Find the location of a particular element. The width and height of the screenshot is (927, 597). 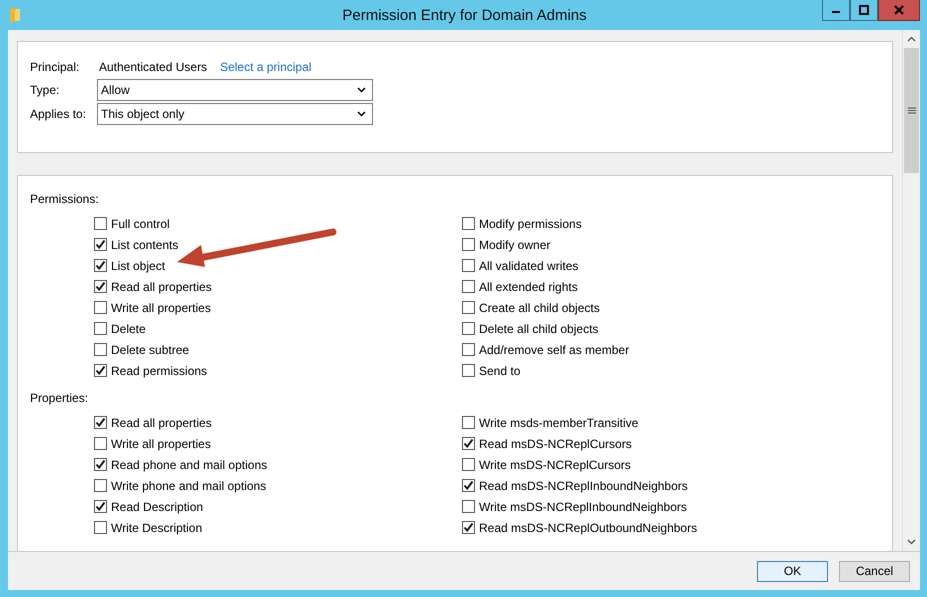

permission-checkbox: List contents is located at coordinates (278, 244).